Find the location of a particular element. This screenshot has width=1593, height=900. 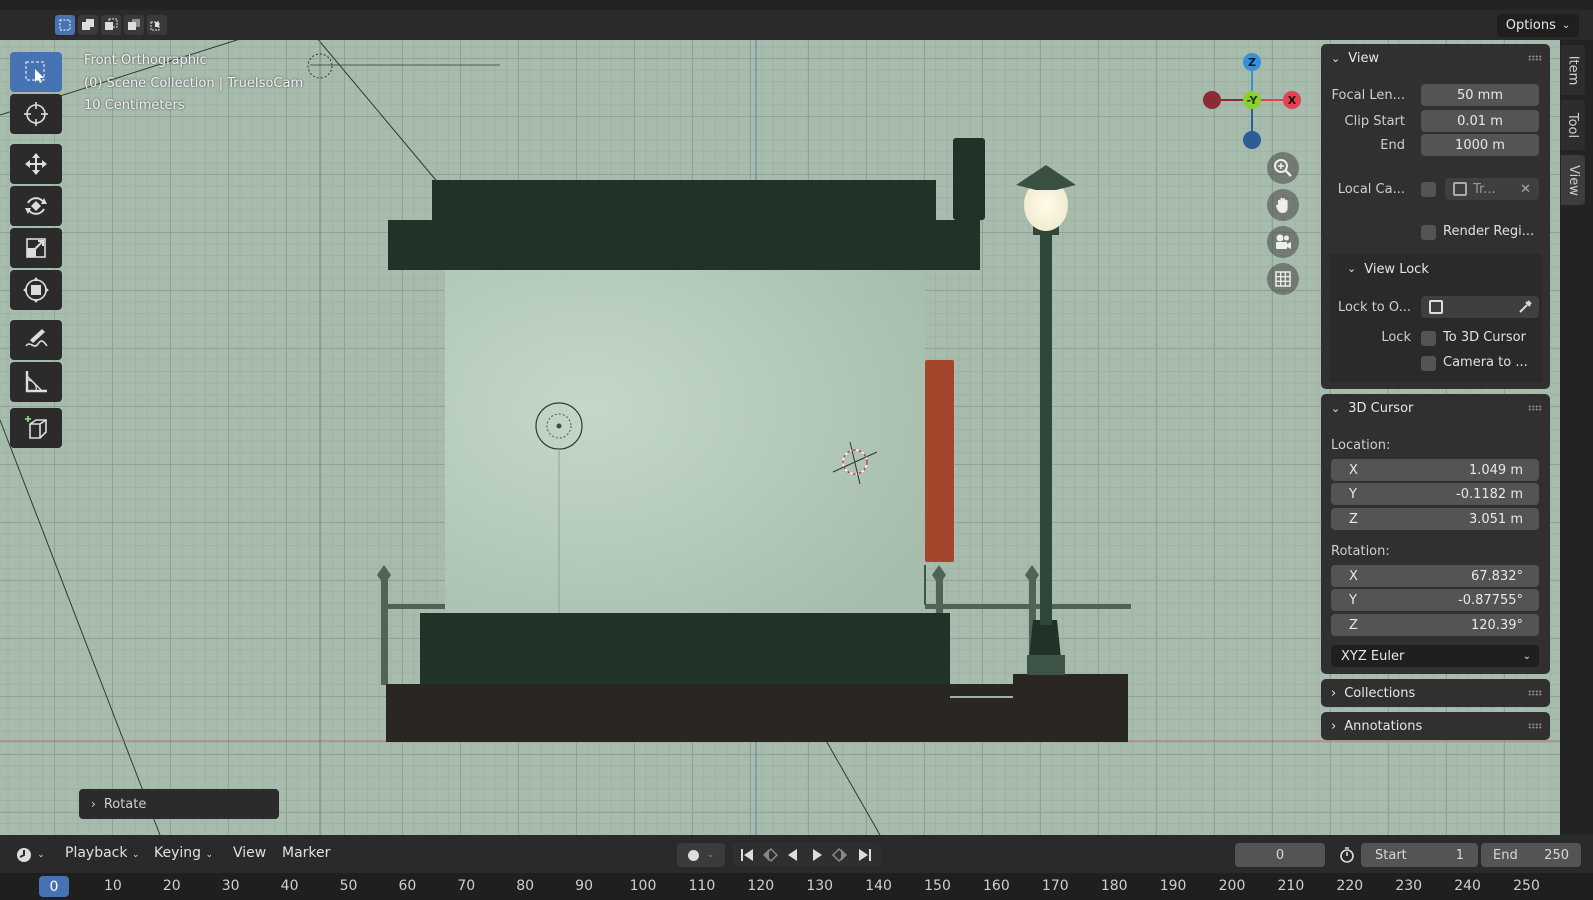

prev-keyframe-icon is located at coordinates (771, 855).